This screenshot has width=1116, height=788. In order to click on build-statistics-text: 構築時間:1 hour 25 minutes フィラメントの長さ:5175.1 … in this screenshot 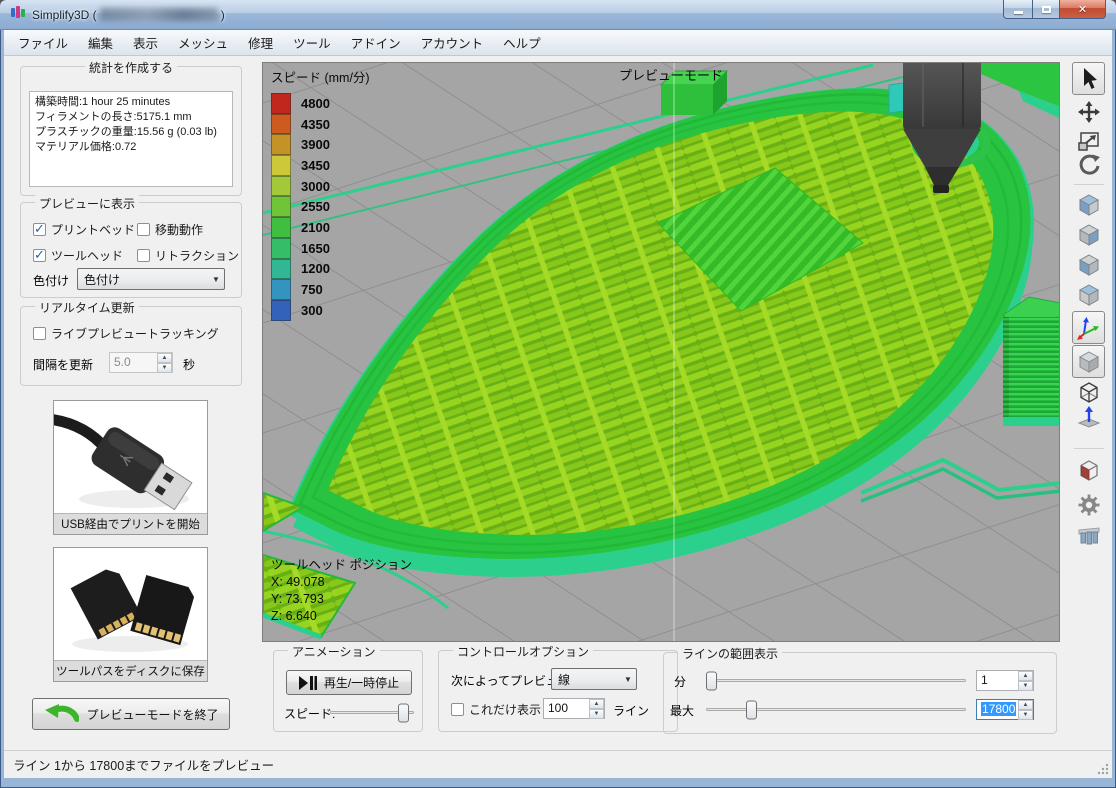, I will do `click(131, 139)`.